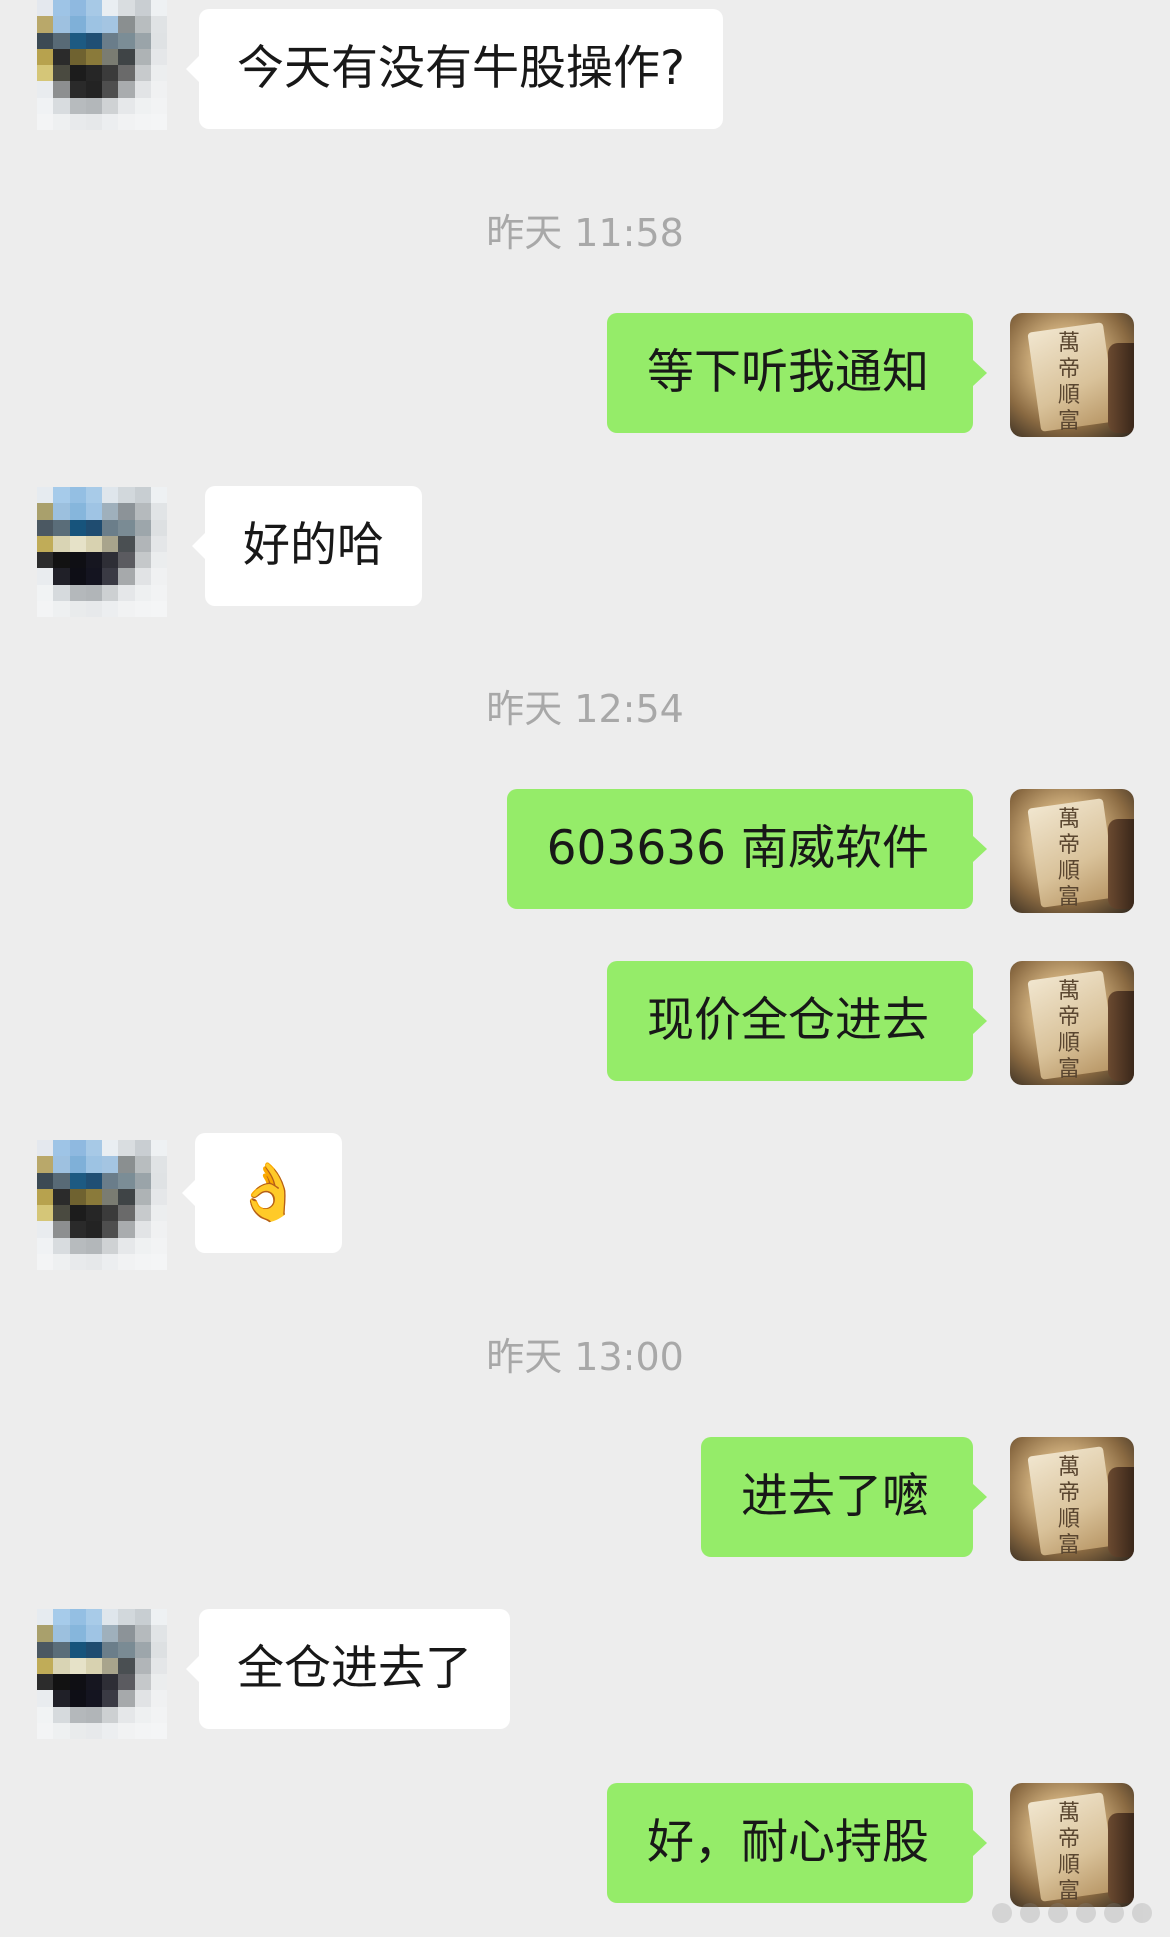  What do you see at coordinates (797, 1021) in the screenshot?
I see `outgoing-message-bubble: 现价全仓进去` at bounding box center [797, 1021].